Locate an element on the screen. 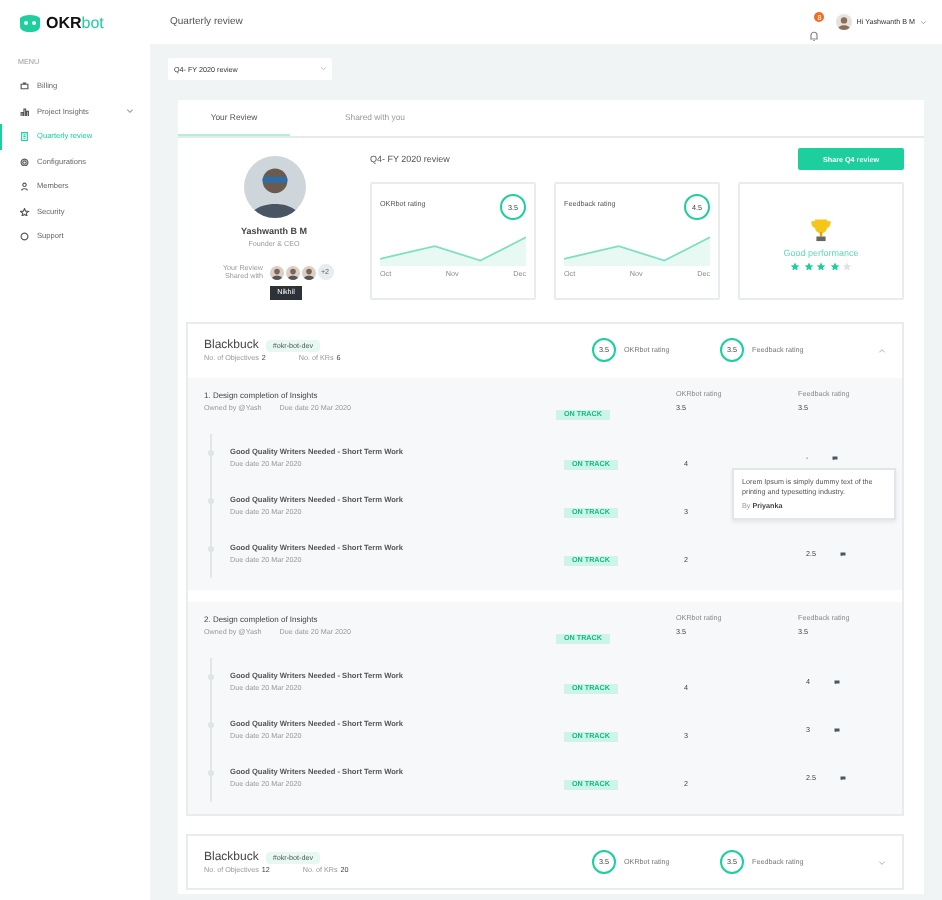 Image resolution: width=942 pixels, height=900 pixels. logo-text: OKRbot is located at coordinates (75, 22).